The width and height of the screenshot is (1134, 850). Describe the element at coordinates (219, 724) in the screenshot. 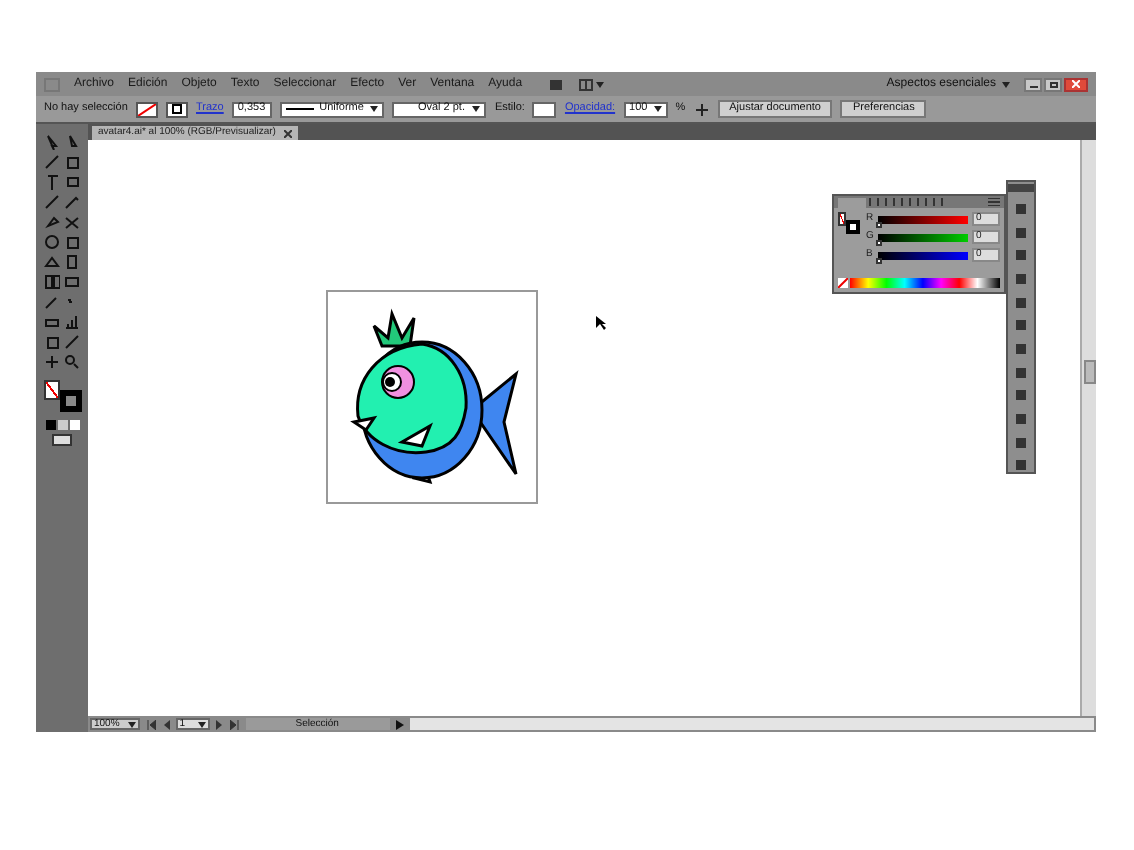

I see `next-page-icon` at that location.